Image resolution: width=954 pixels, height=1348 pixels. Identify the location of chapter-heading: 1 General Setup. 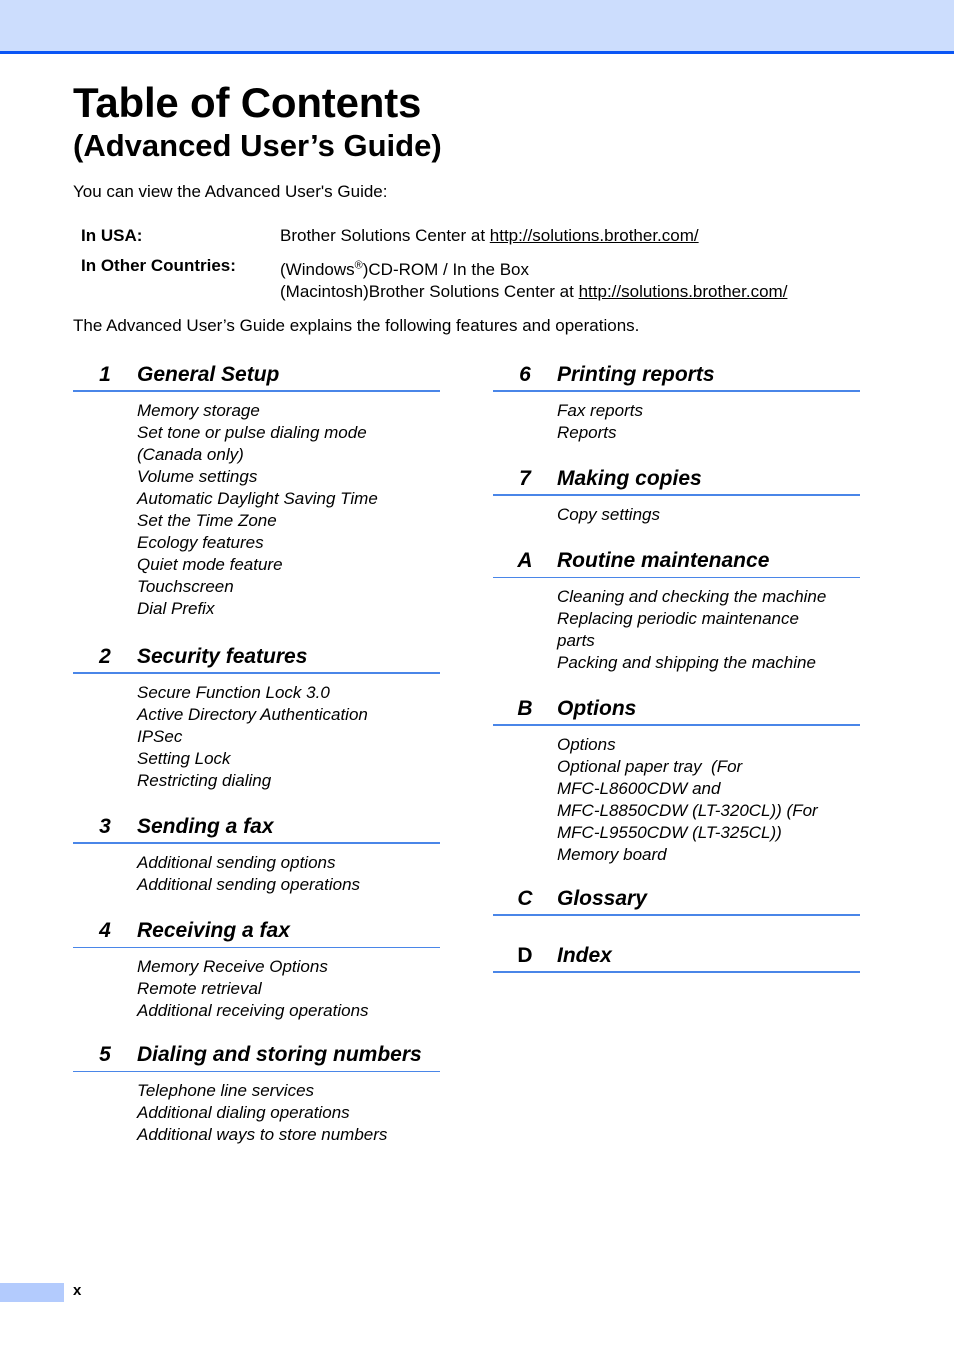
(256, 376).